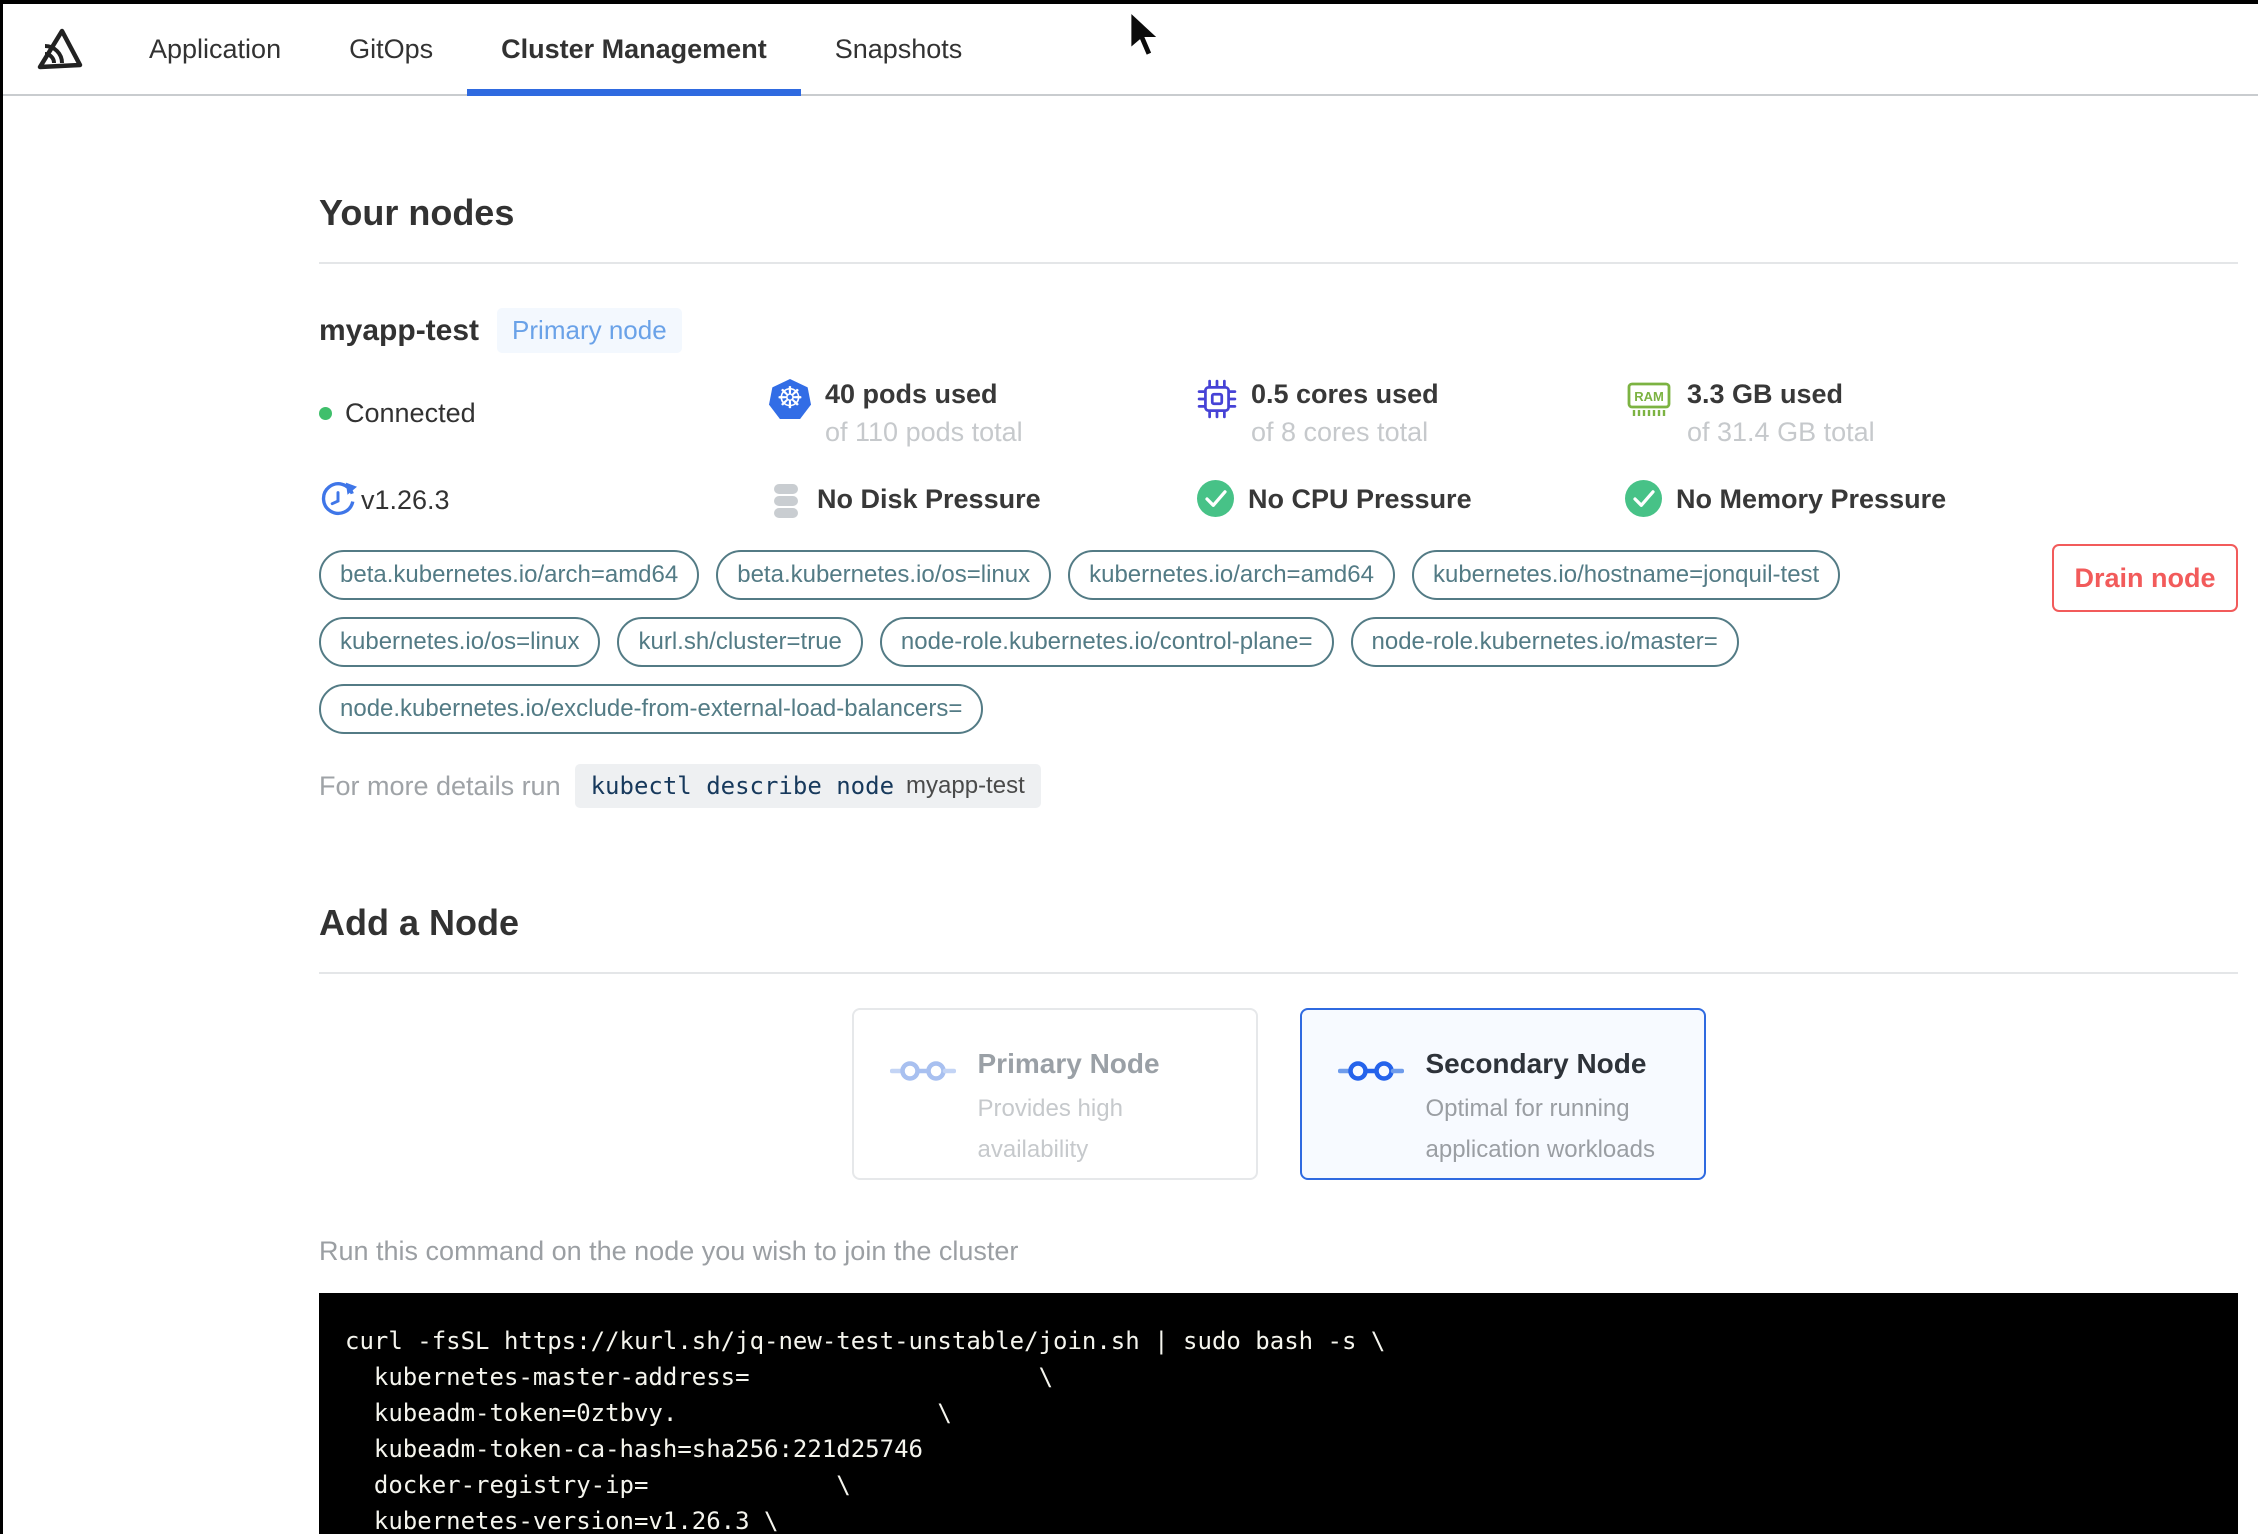  Describe the element at coordinates (983, 500) in the screenshot. I see `disk-pressure: No Disk Pressure` at that location.